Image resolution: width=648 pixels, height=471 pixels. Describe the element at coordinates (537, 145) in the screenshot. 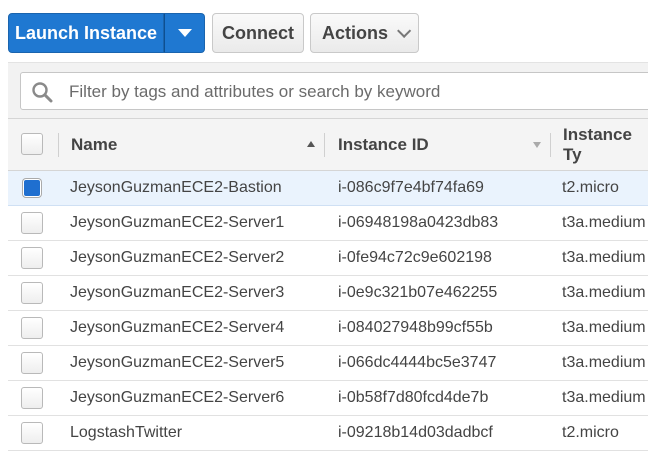

I see `sort-icon` at that location.